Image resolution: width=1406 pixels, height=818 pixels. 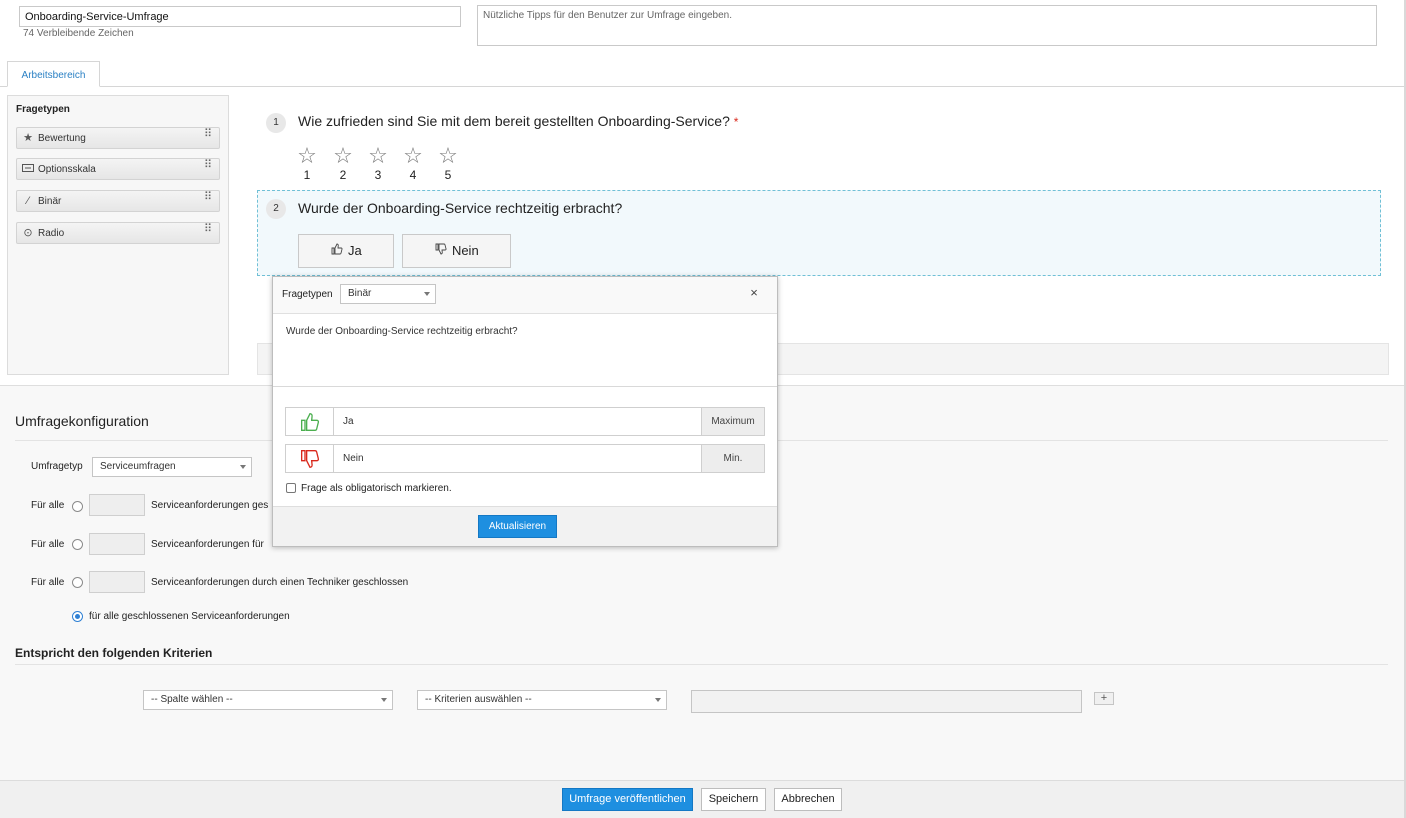 I want to click on tab-workspace: Arbeitsbereich, so click(x=53, y=74).